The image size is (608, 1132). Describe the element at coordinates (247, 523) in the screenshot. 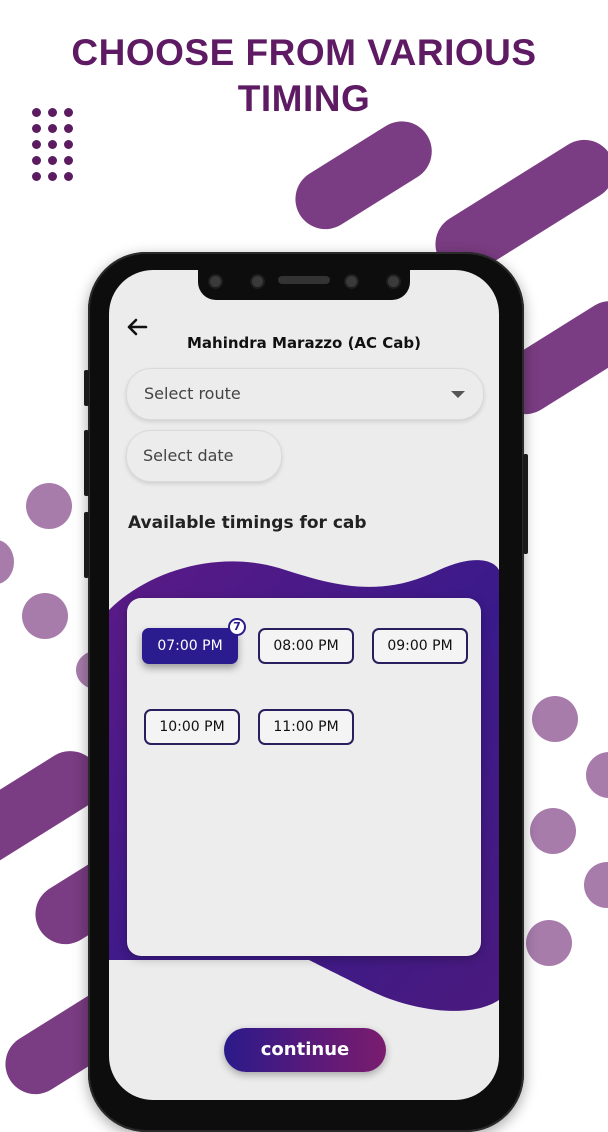

I see `section-heading: Available timings for cab` at that location.